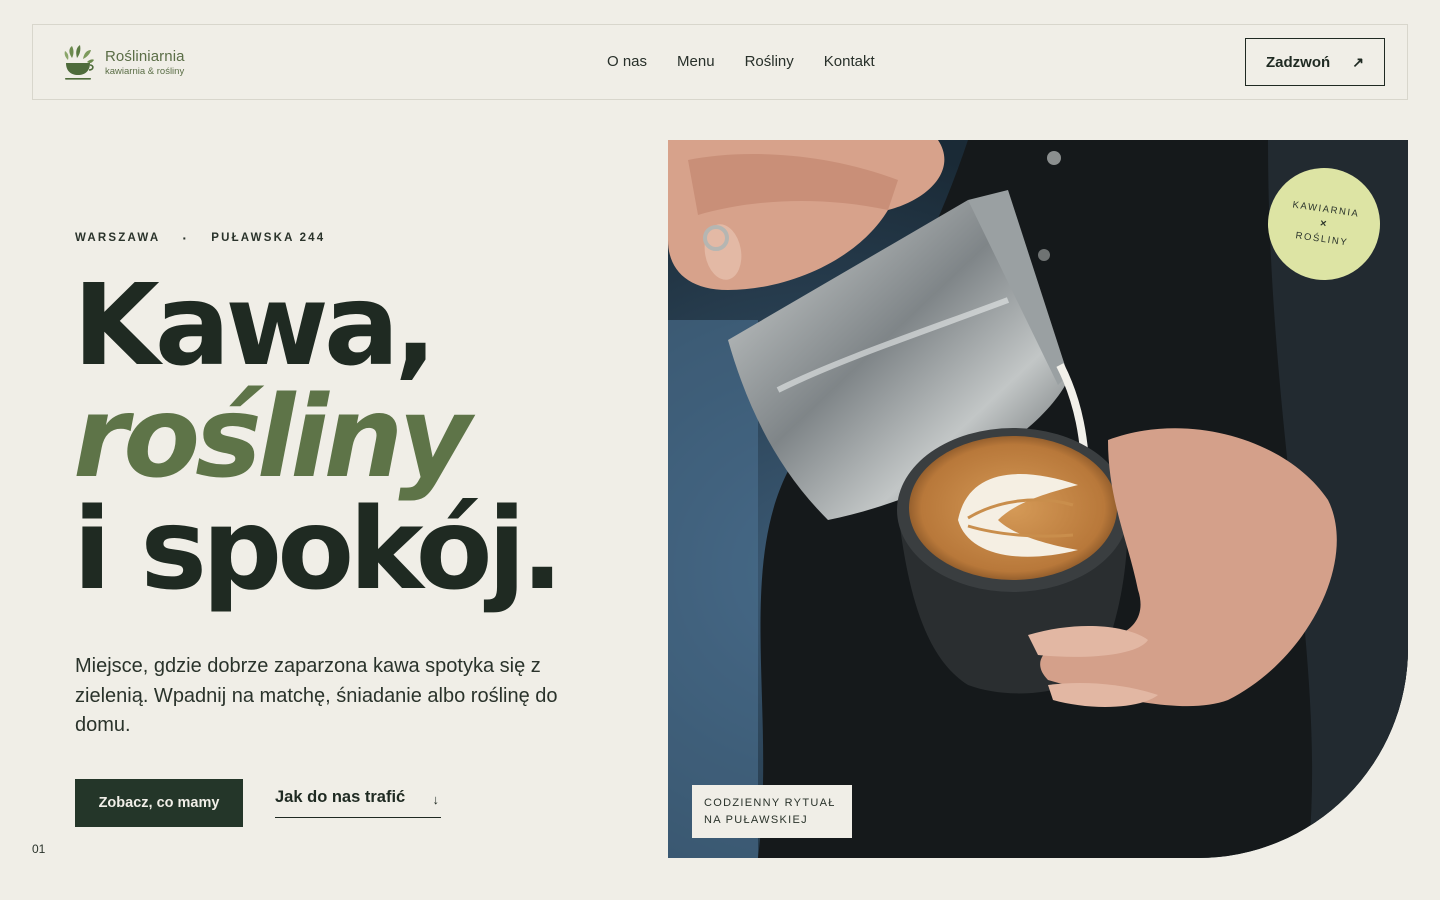 The height and width of the screenshot is (900, 1440). Describe the element at coordinates (849, 61) in the screenshot. I see `nav-item-kontakt: Kontakt` at that location.